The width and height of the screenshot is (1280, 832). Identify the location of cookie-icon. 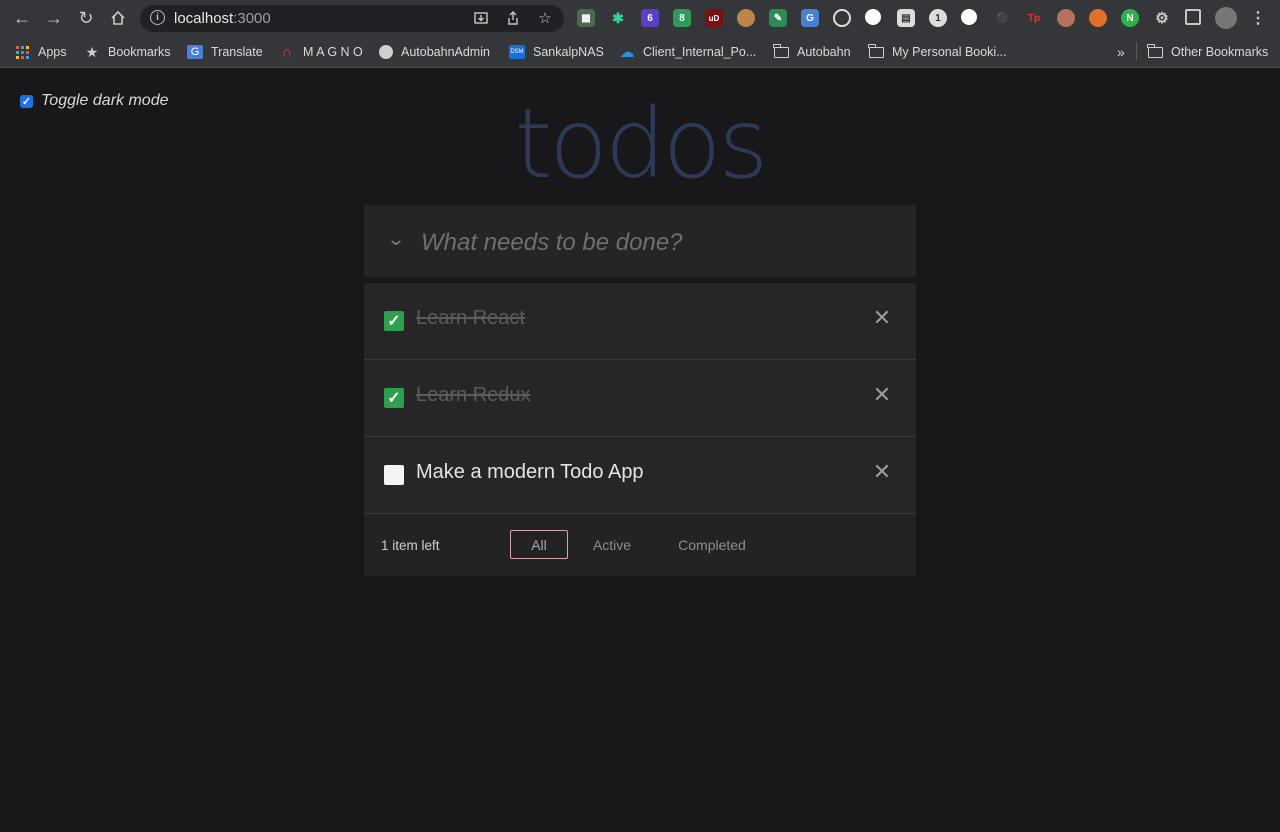
(746, 18).